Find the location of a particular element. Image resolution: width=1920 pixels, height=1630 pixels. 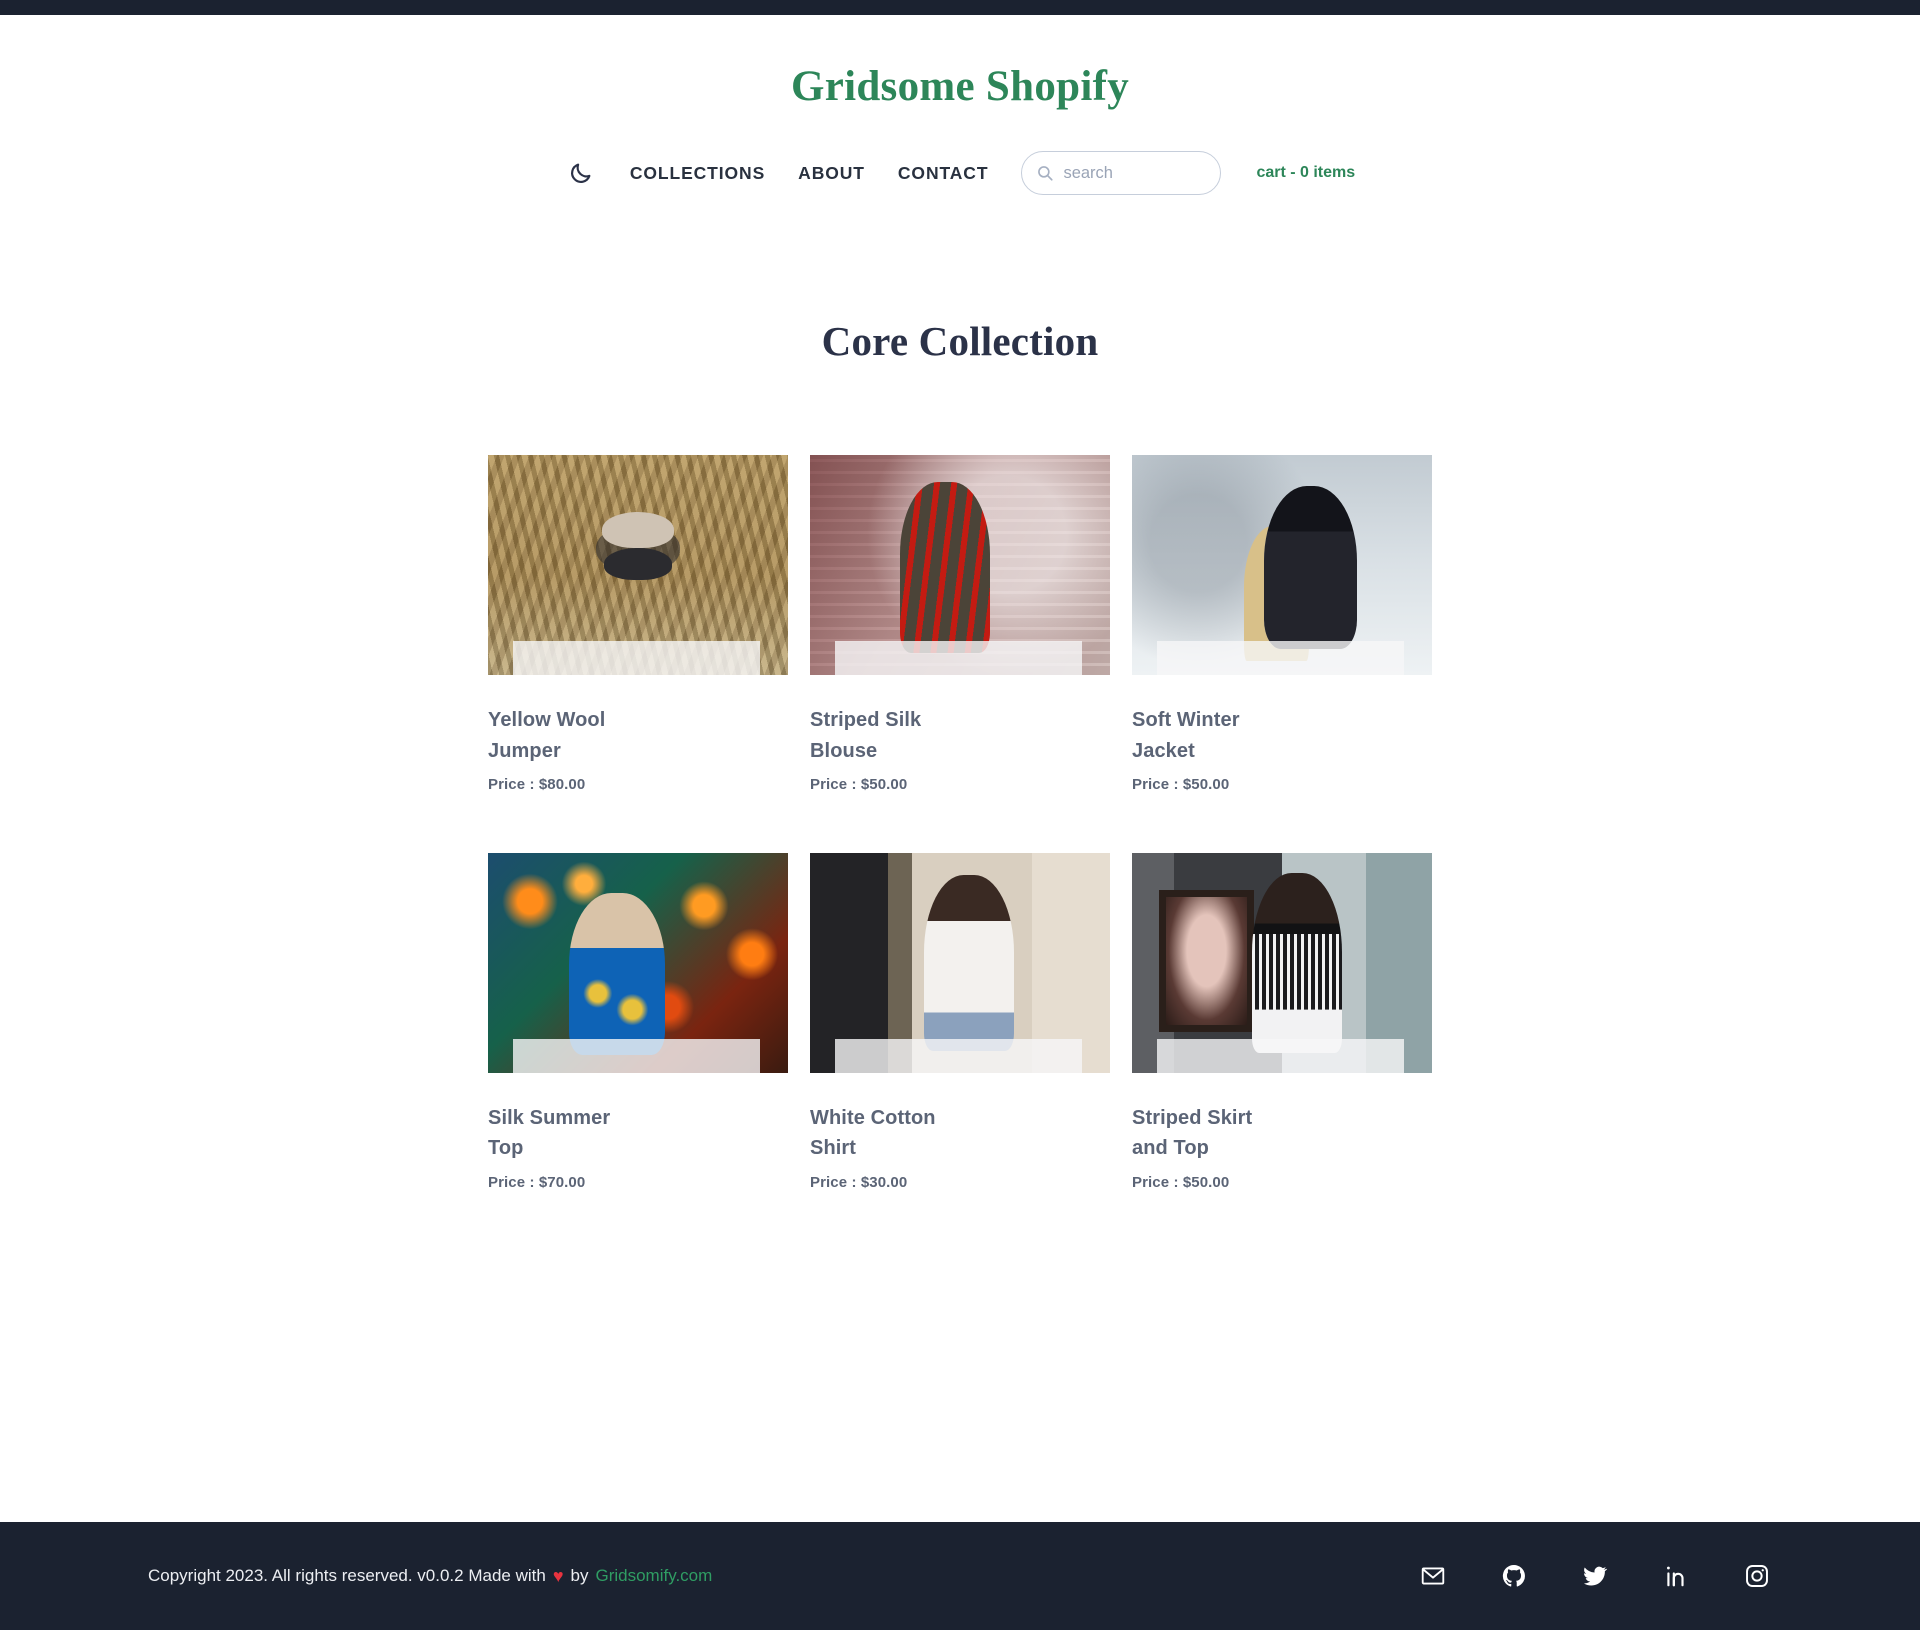

product-card: Striped Skirt and Top Price : $50.00 is located at coordinates (1282, 1022).